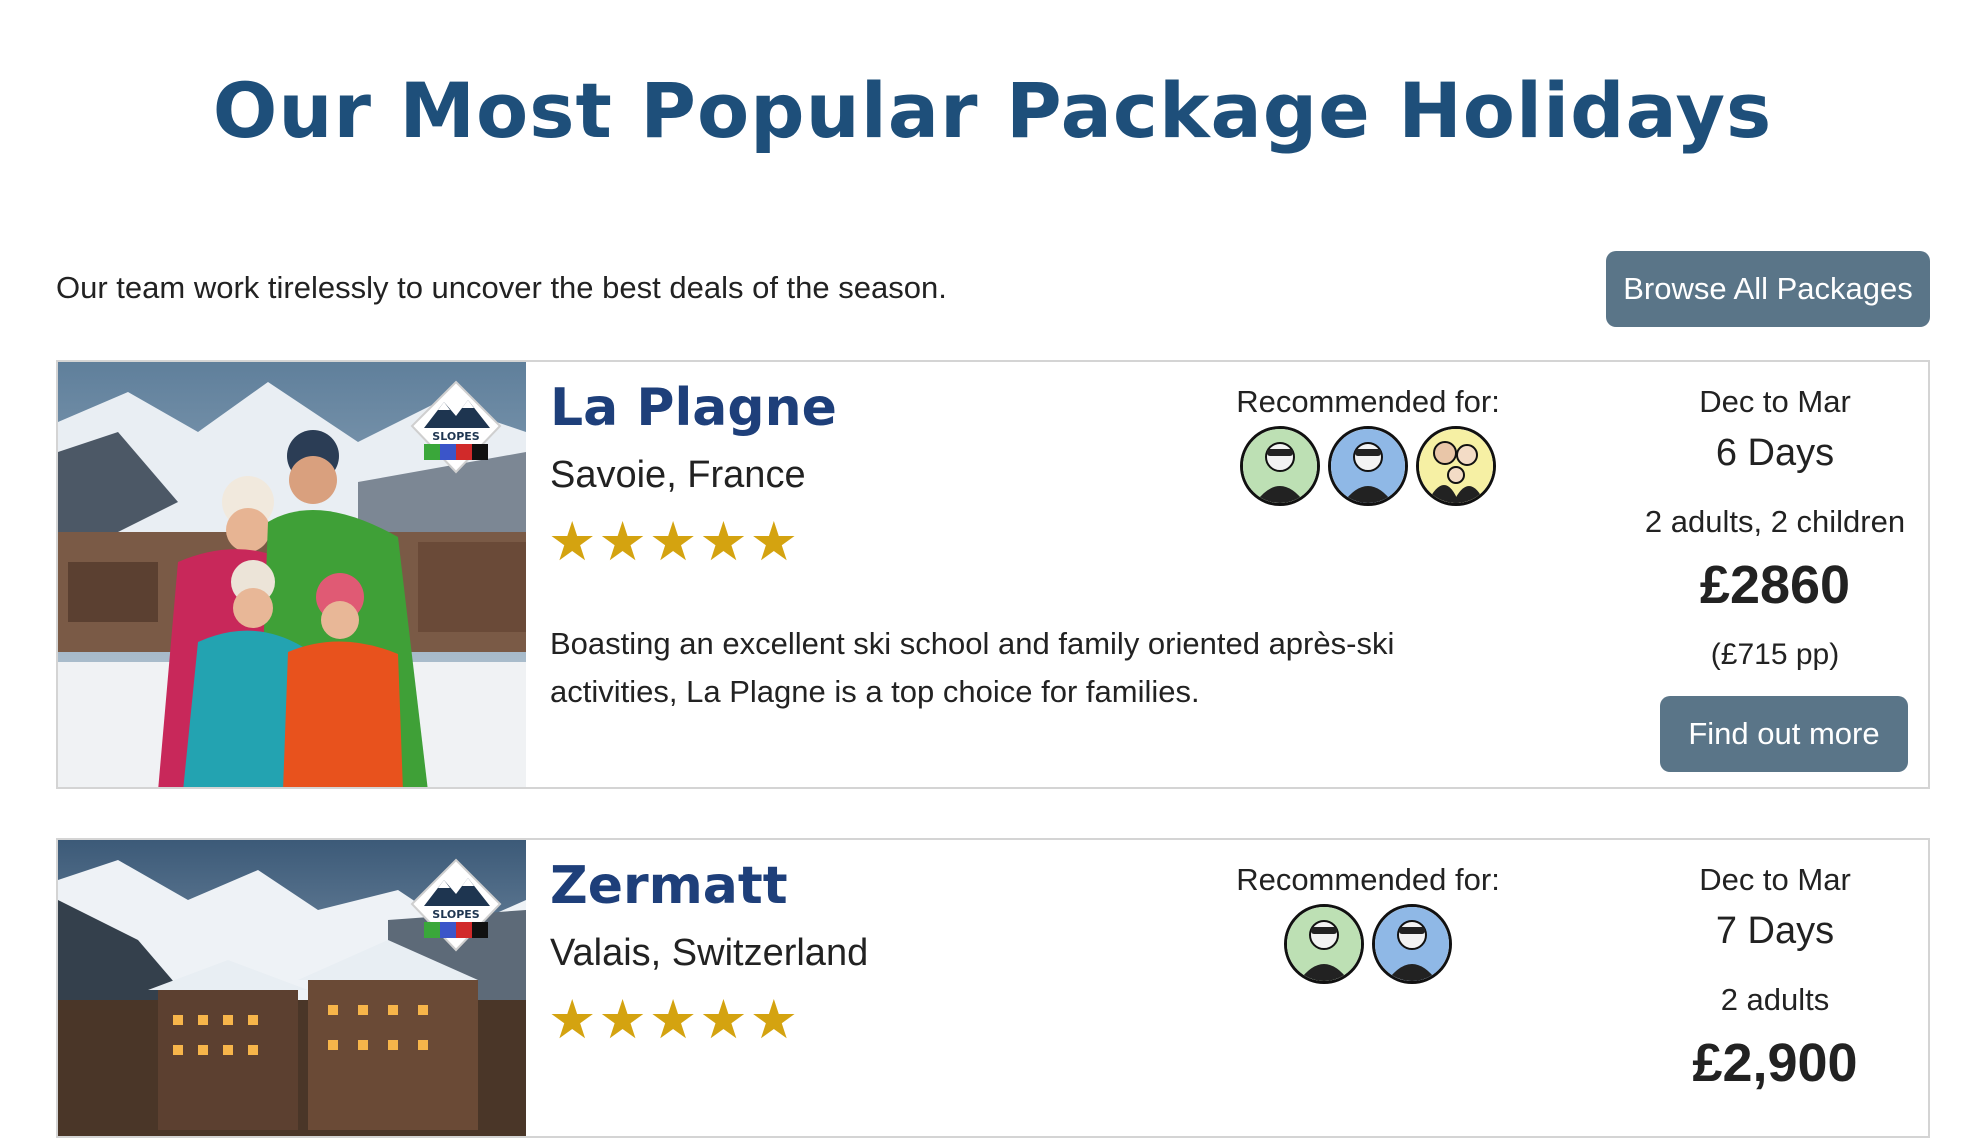  I want to click on family-avatar, so click(1456, 466).